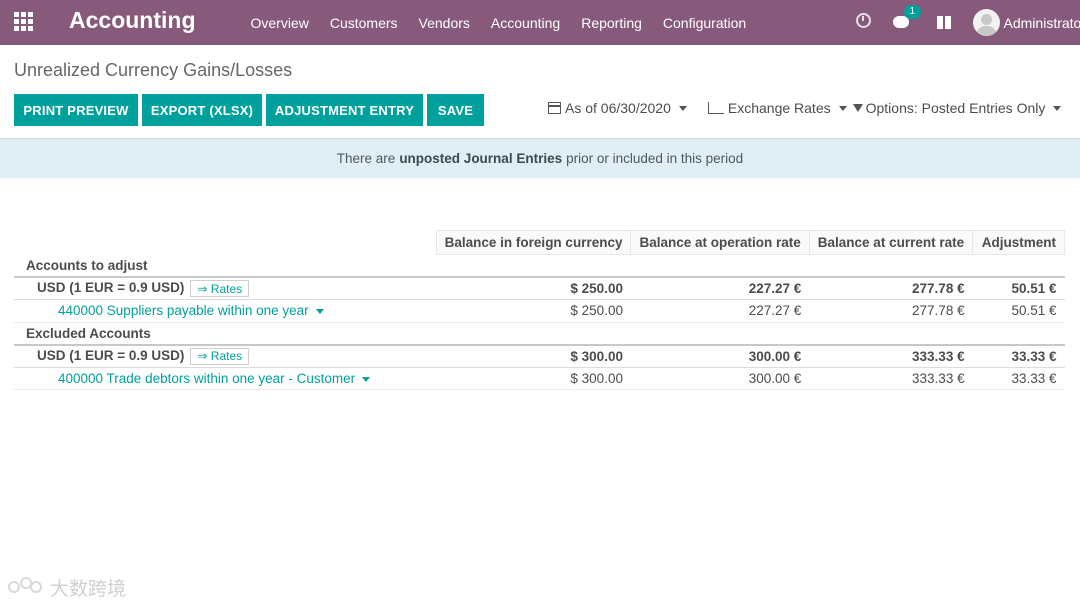 This screenshot has width=1080, height=608. I want to click on section-row: Excluded Accounts, so click(539, 334).